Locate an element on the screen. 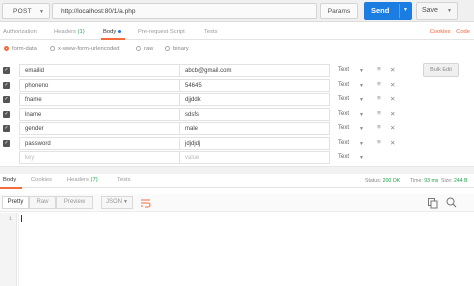  value-input: sdsfs is located at coordinates (254, 114).